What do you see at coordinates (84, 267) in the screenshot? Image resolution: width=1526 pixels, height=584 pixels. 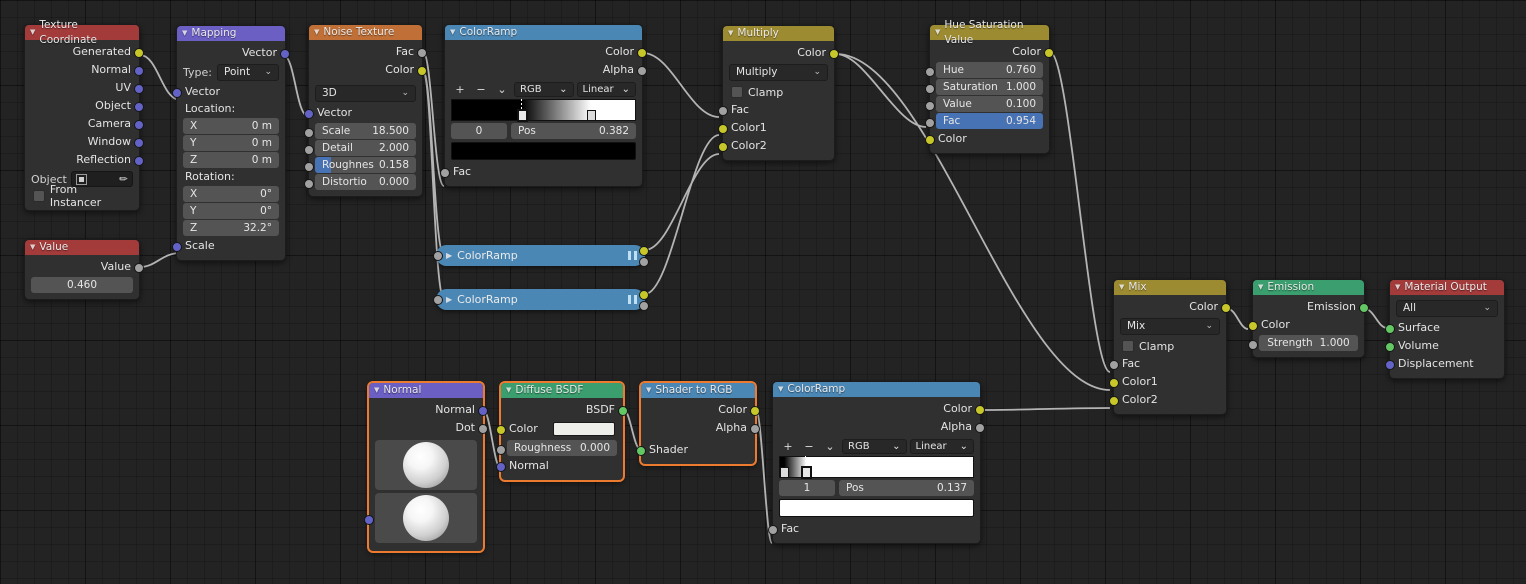 I see `socket-row-value-out: Value` at bounding box center [84, 267].